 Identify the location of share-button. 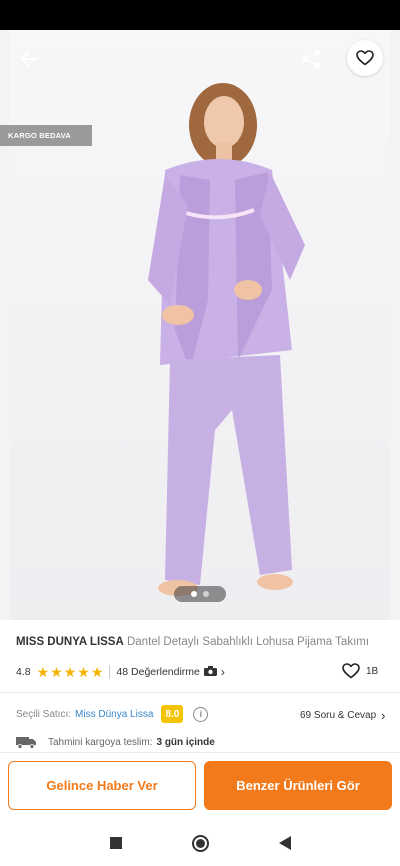
(311, 59).